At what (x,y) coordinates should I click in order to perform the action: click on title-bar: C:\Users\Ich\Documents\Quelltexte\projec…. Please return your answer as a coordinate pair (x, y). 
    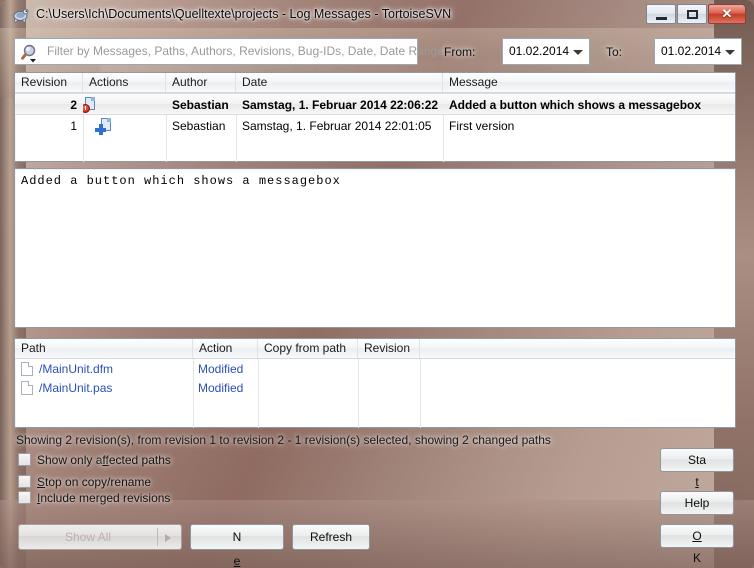
    Looking at the image, I should click on (377, 14).